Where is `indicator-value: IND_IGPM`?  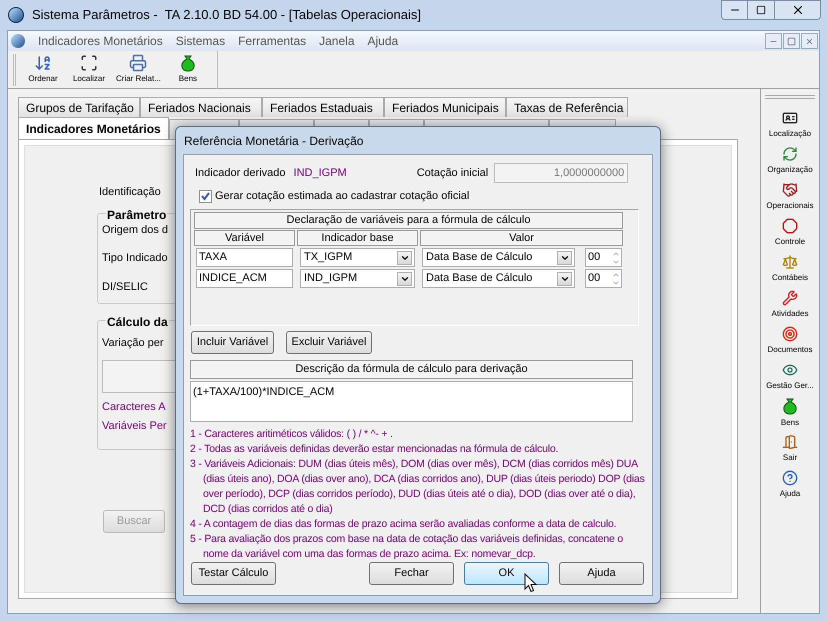 indicator-value: IND_IGPM is located at coordinates (320, 173).